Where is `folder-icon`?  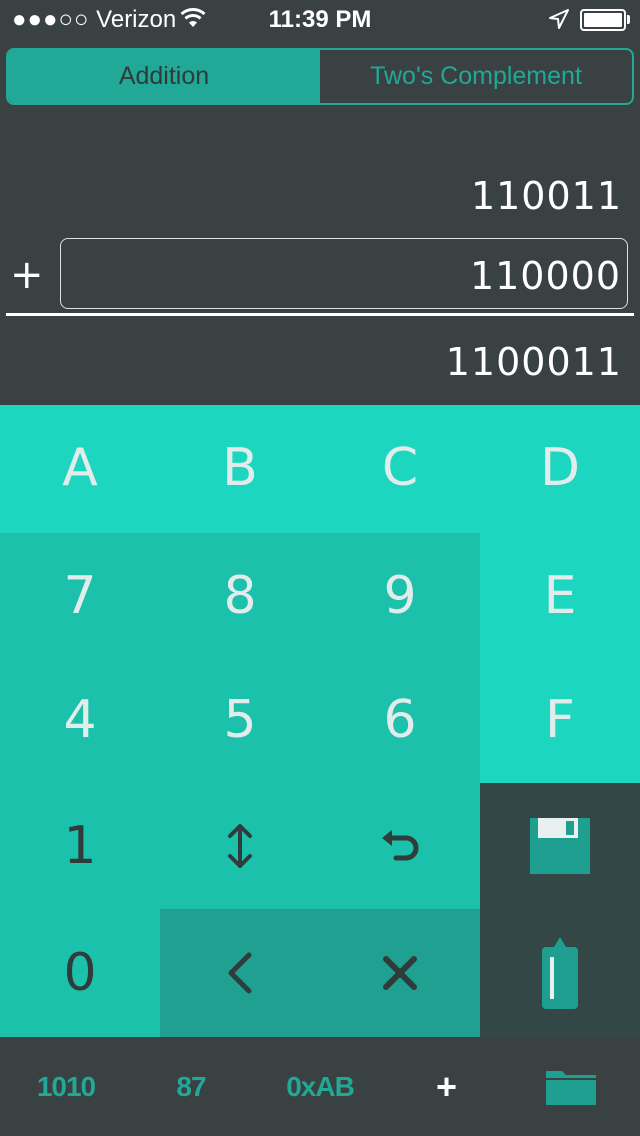
folder-icon is located at coordinates (571, 1087).